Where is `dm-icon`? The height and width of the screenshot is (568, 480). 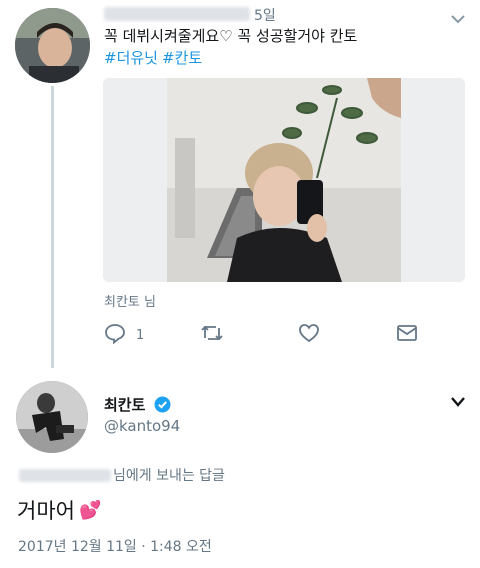
dm-icon is located at coordinates (407, 335).